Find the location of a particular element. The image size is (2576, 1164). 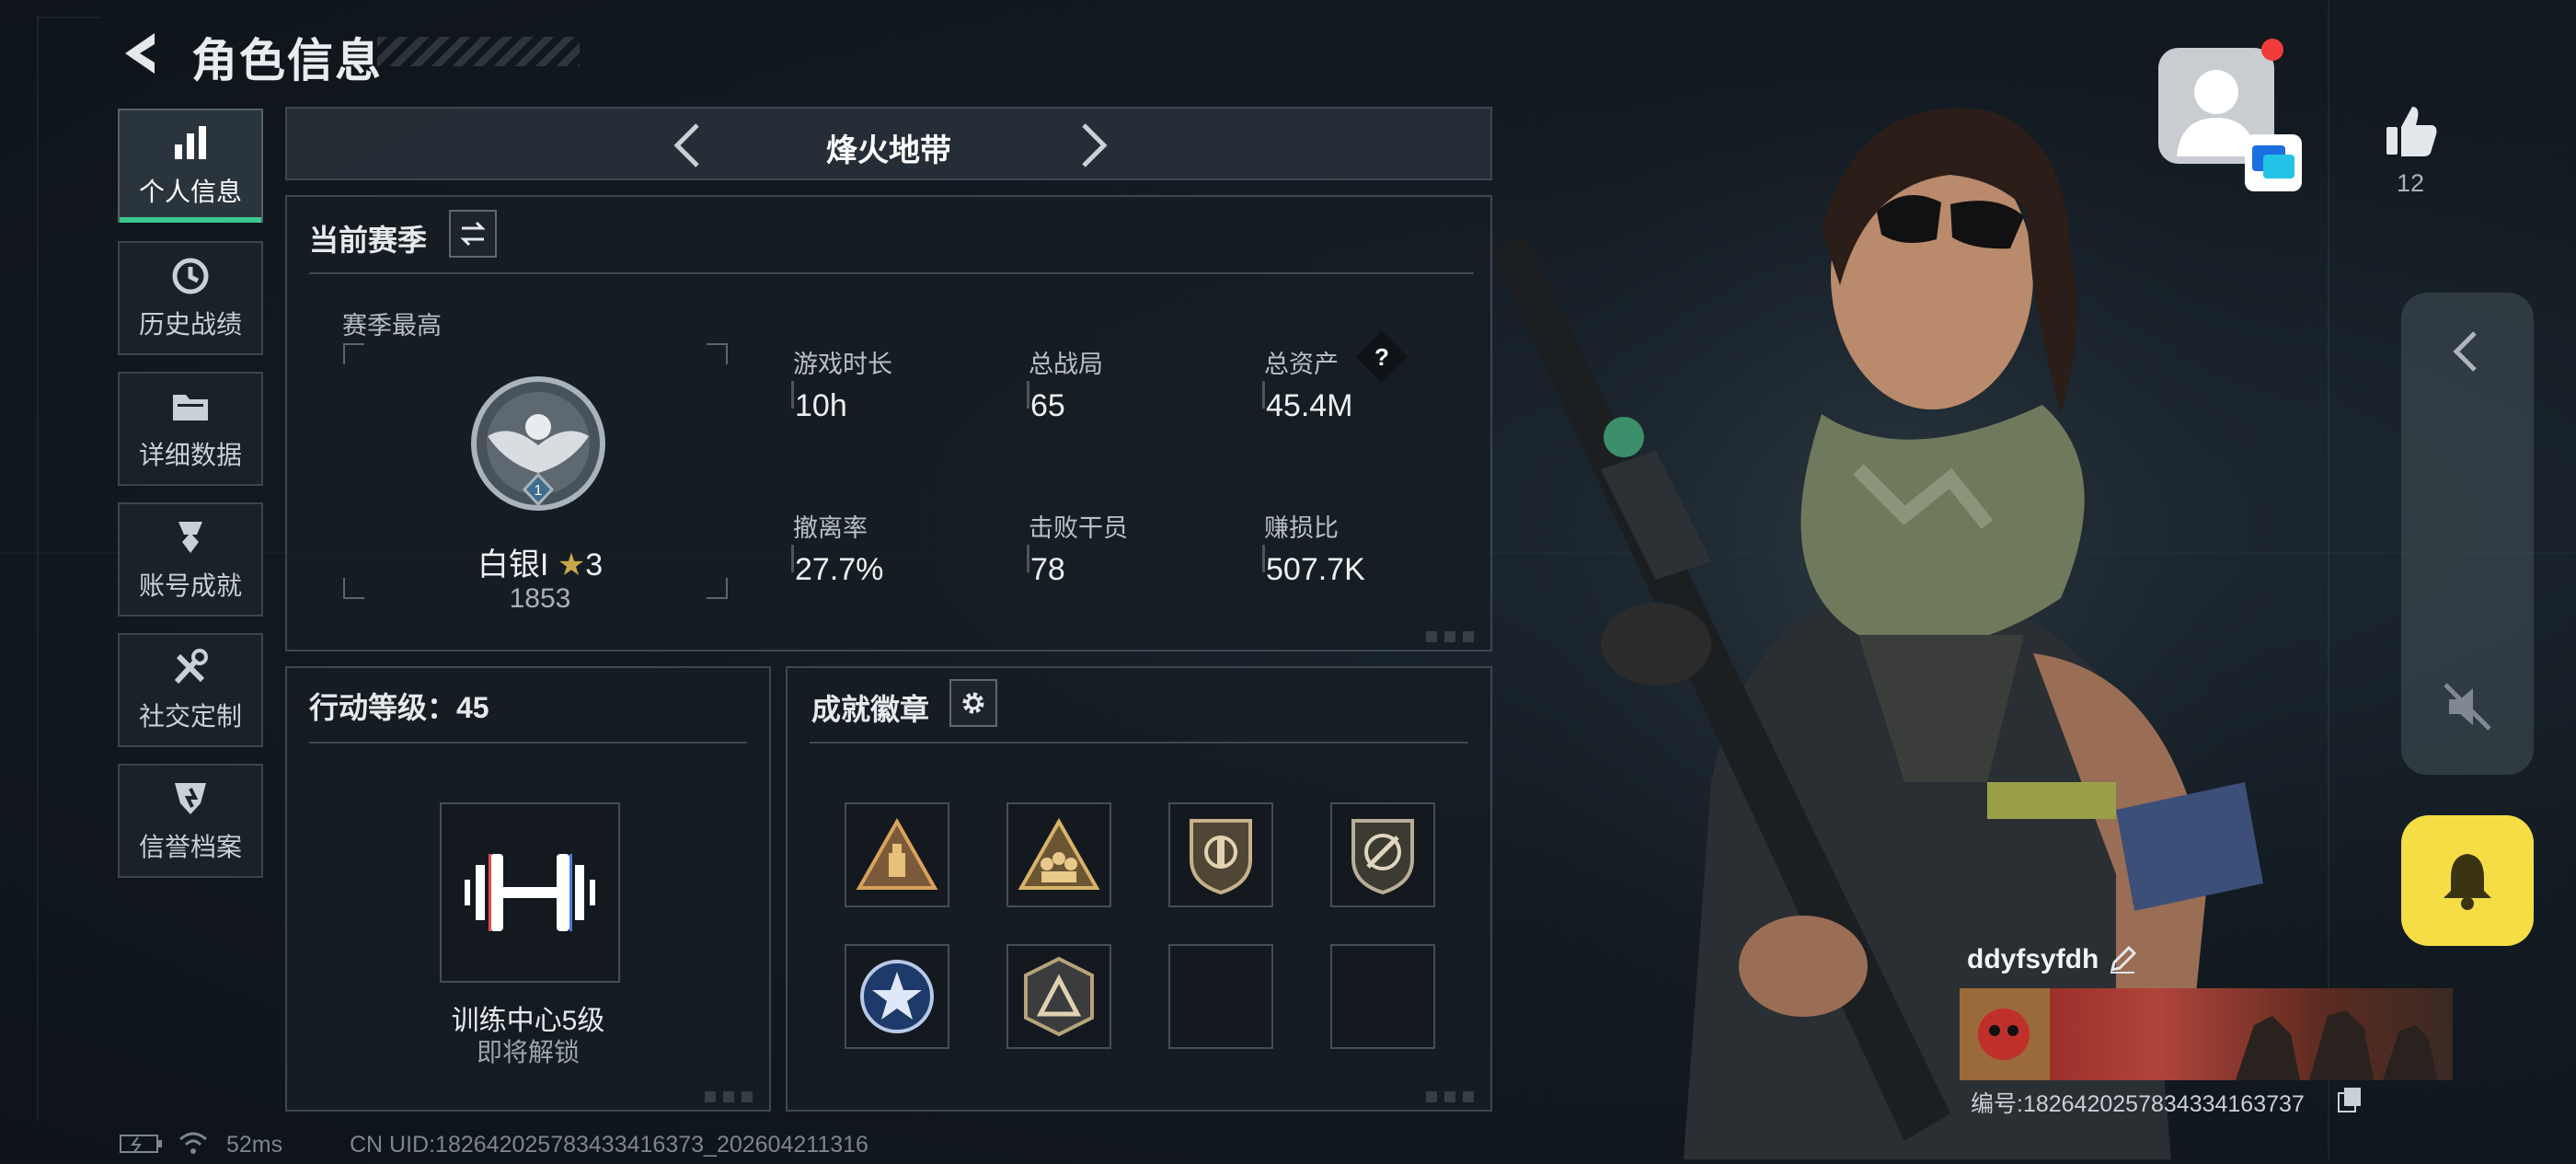

page-title: 角色信息 is located at coordinates (287, 60).